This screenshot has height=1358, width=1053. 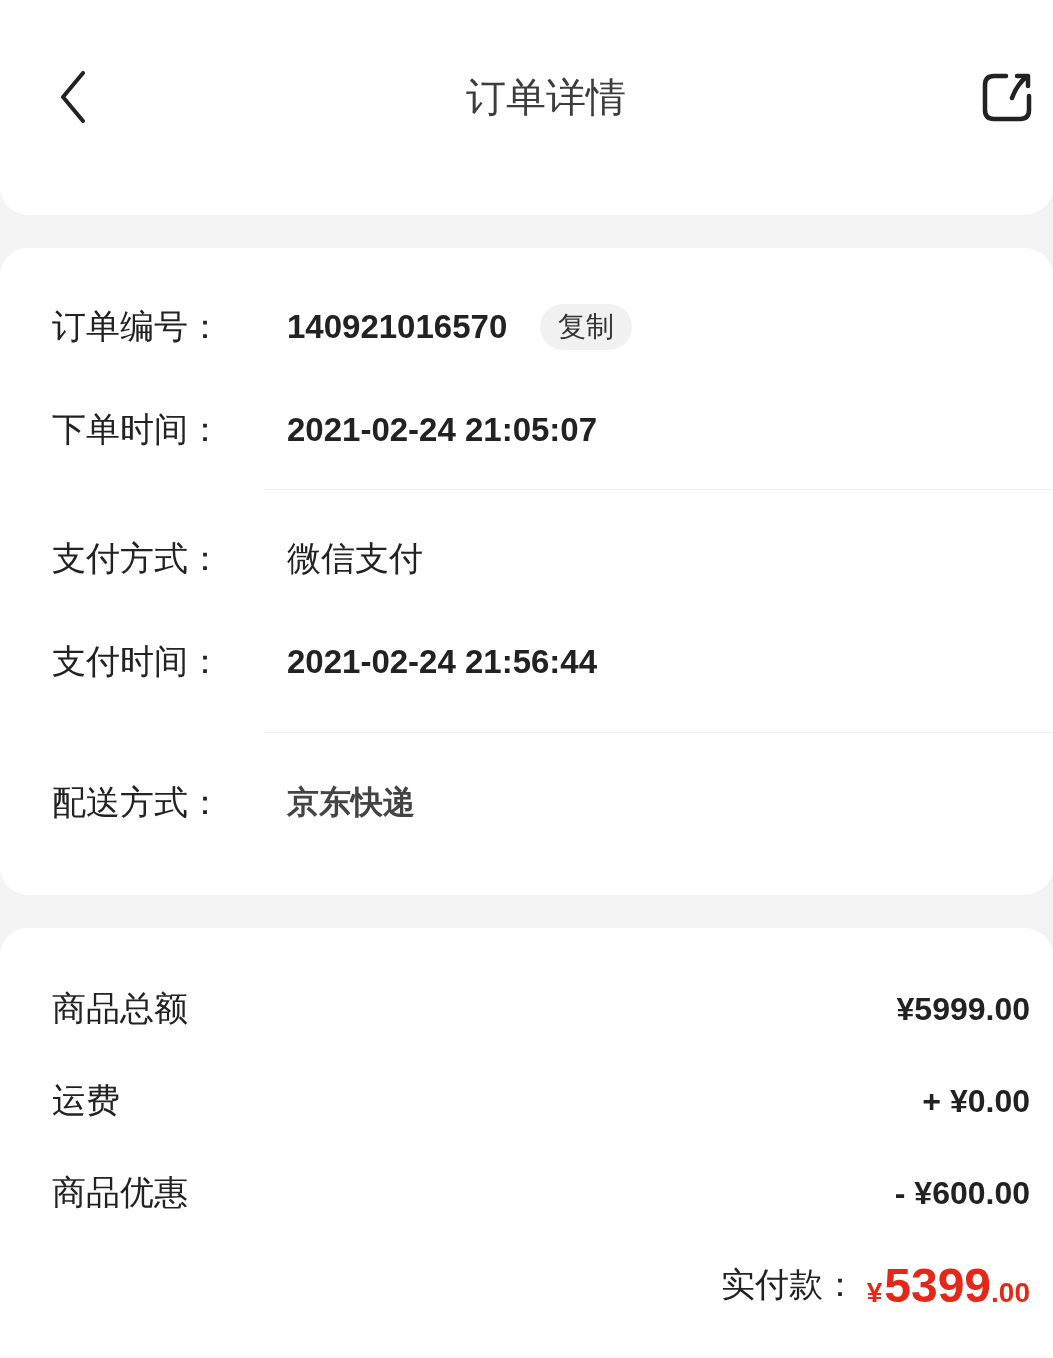 What do you see at coordinates (397, 326) in the screenshot?
I see `field-value: 140921016570` at bounding box center [397, 326].